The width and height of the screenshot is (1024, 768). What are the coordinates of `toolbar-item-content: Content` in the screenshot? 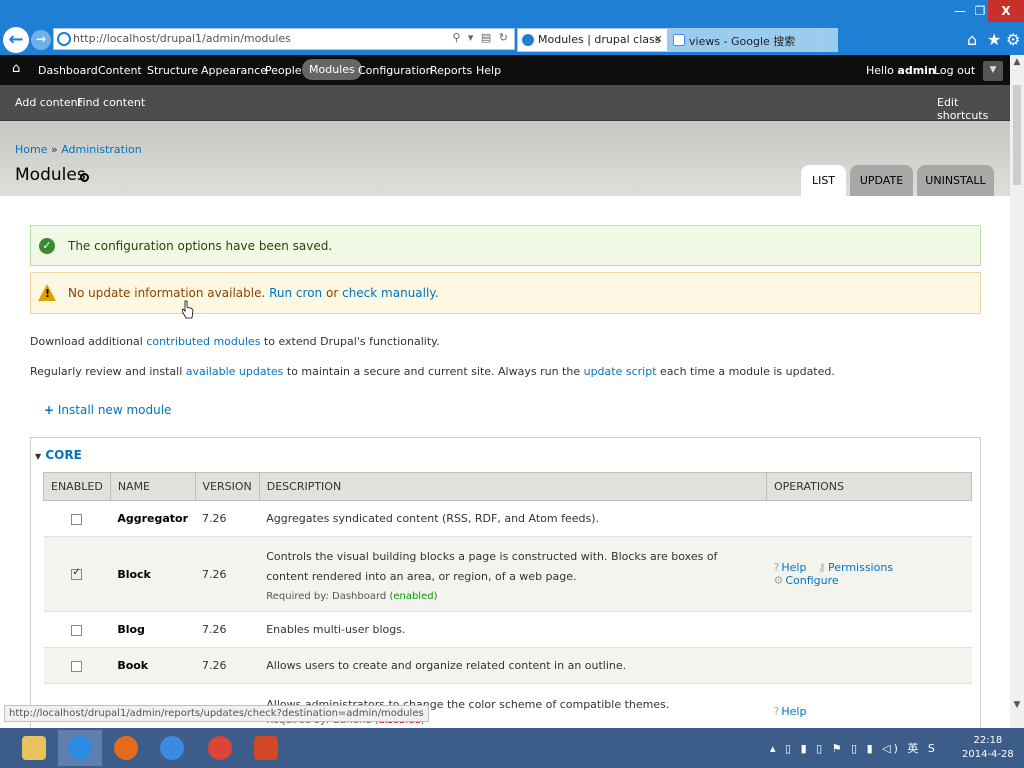 It's located at (120, 70).